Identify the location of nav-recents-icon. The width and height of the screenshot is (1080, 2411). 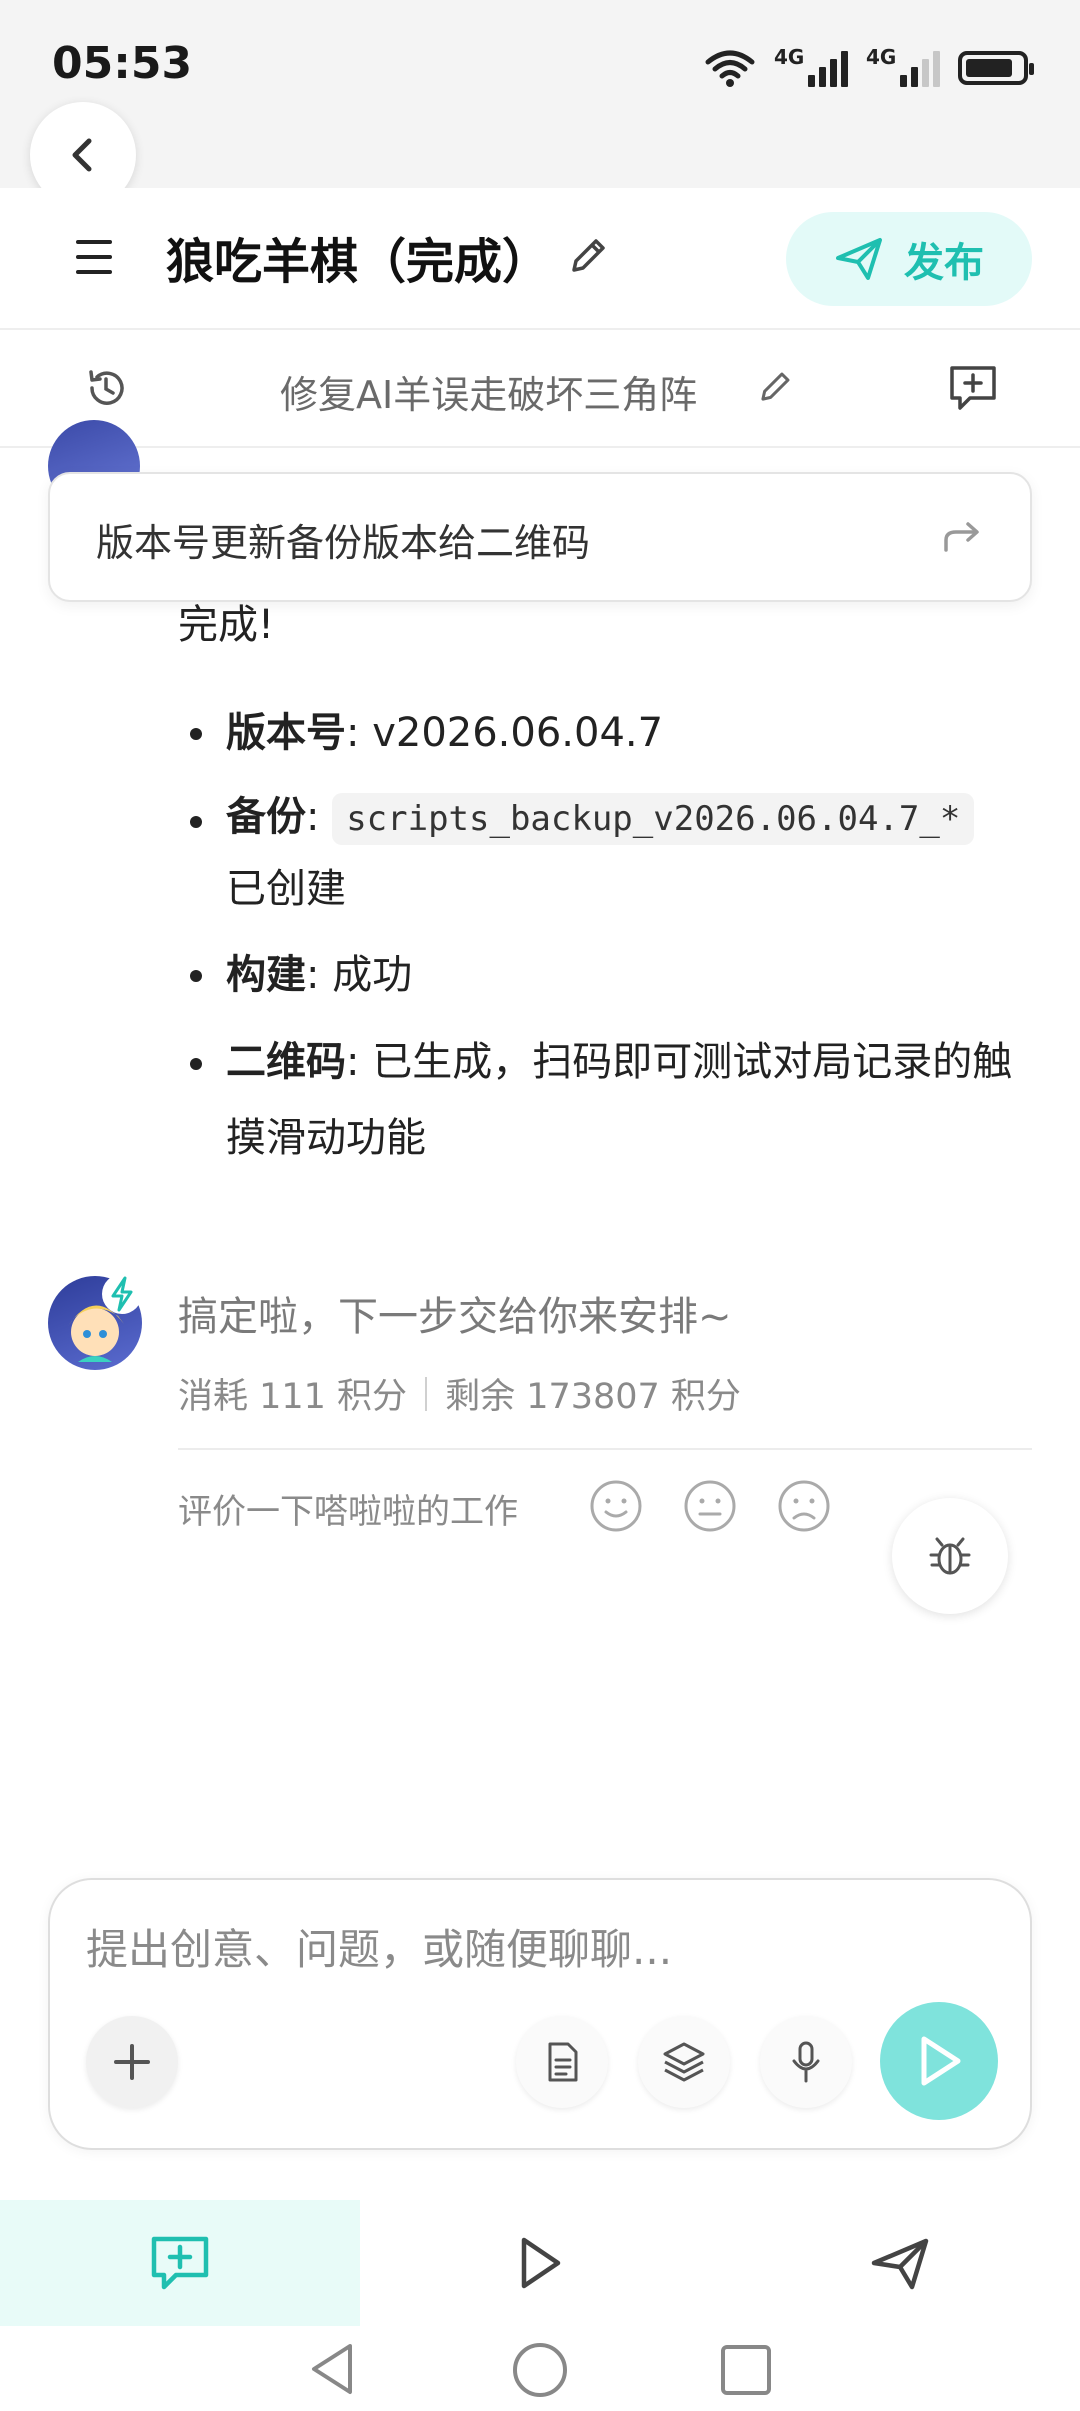
(746, 2370).